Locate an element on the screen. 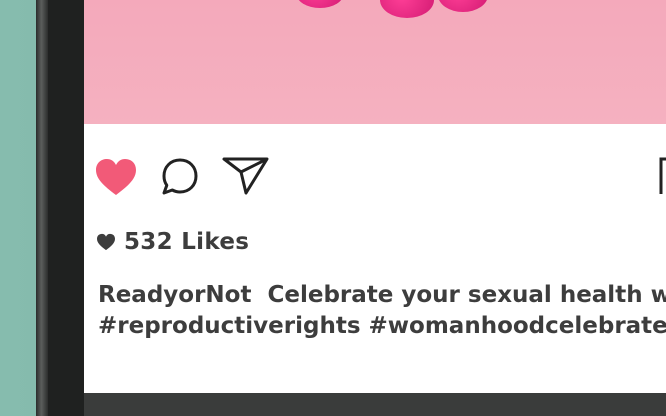 The image size is (666, 416). comment-button is located at coordinates (180, 177).